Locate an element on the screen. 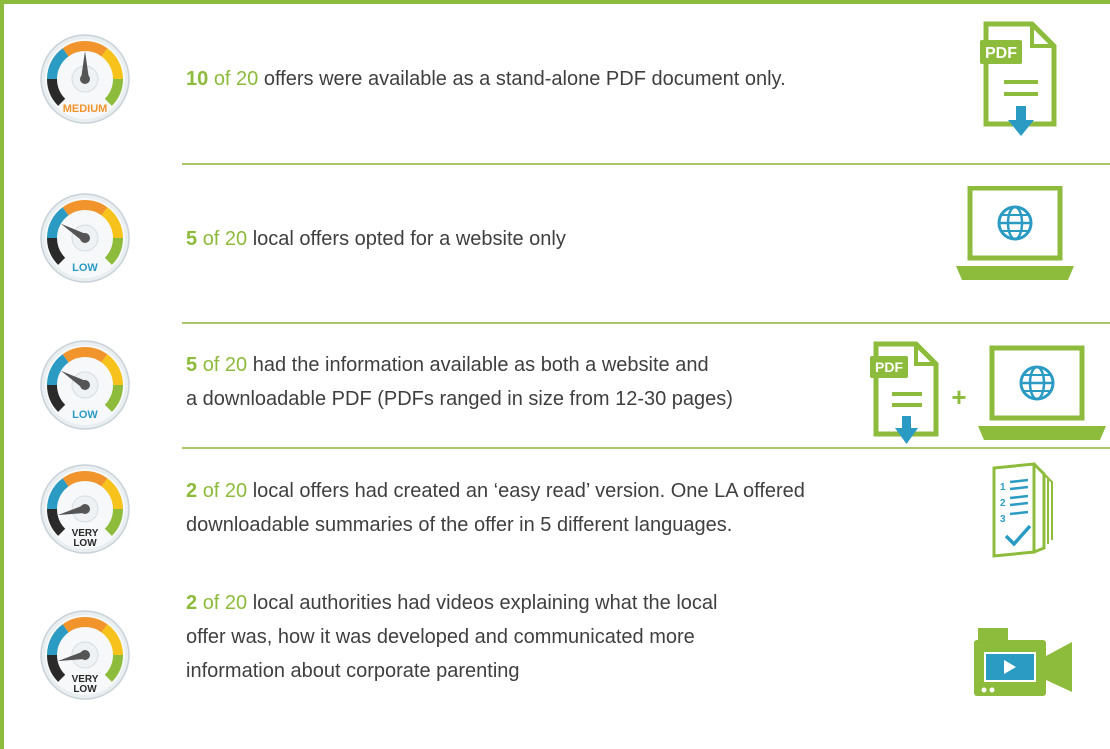 The image size is (1110, 749). gauge-label: MEDIUM is located at coordinates (85, 109).